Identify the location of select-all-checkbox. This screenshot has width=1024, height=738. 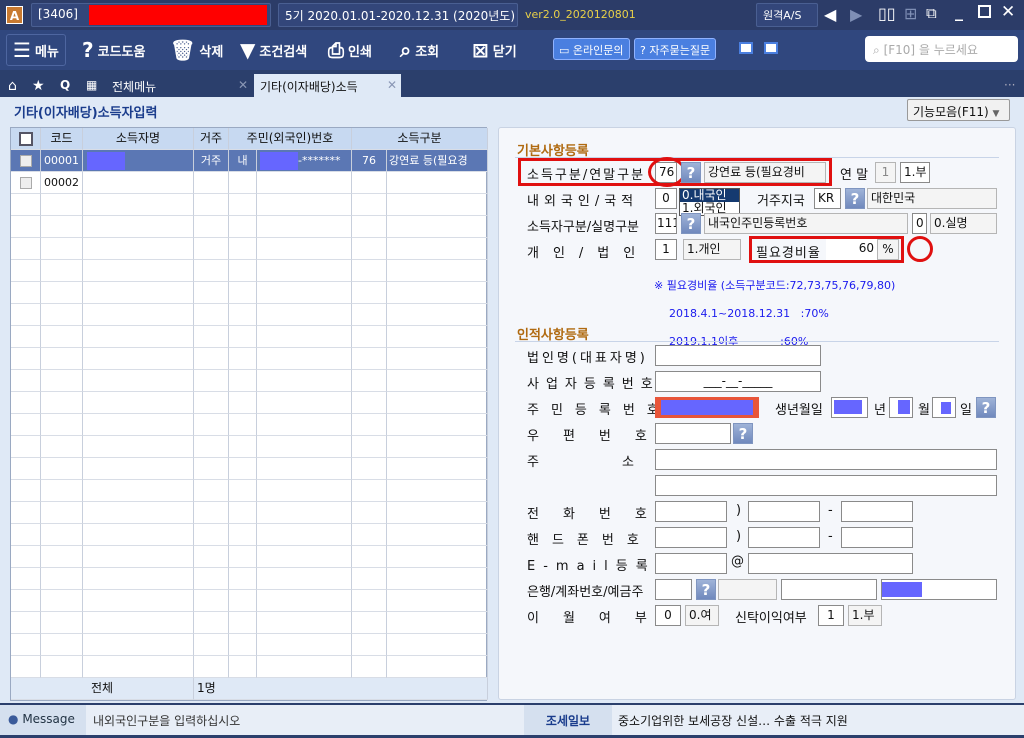
(26, 139).